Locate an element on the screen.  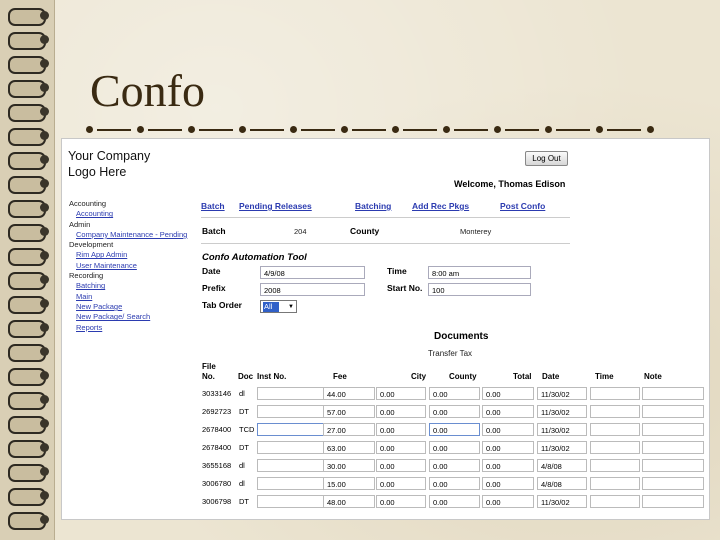
start-no-input: 100 is located at coordinates (479, 289).